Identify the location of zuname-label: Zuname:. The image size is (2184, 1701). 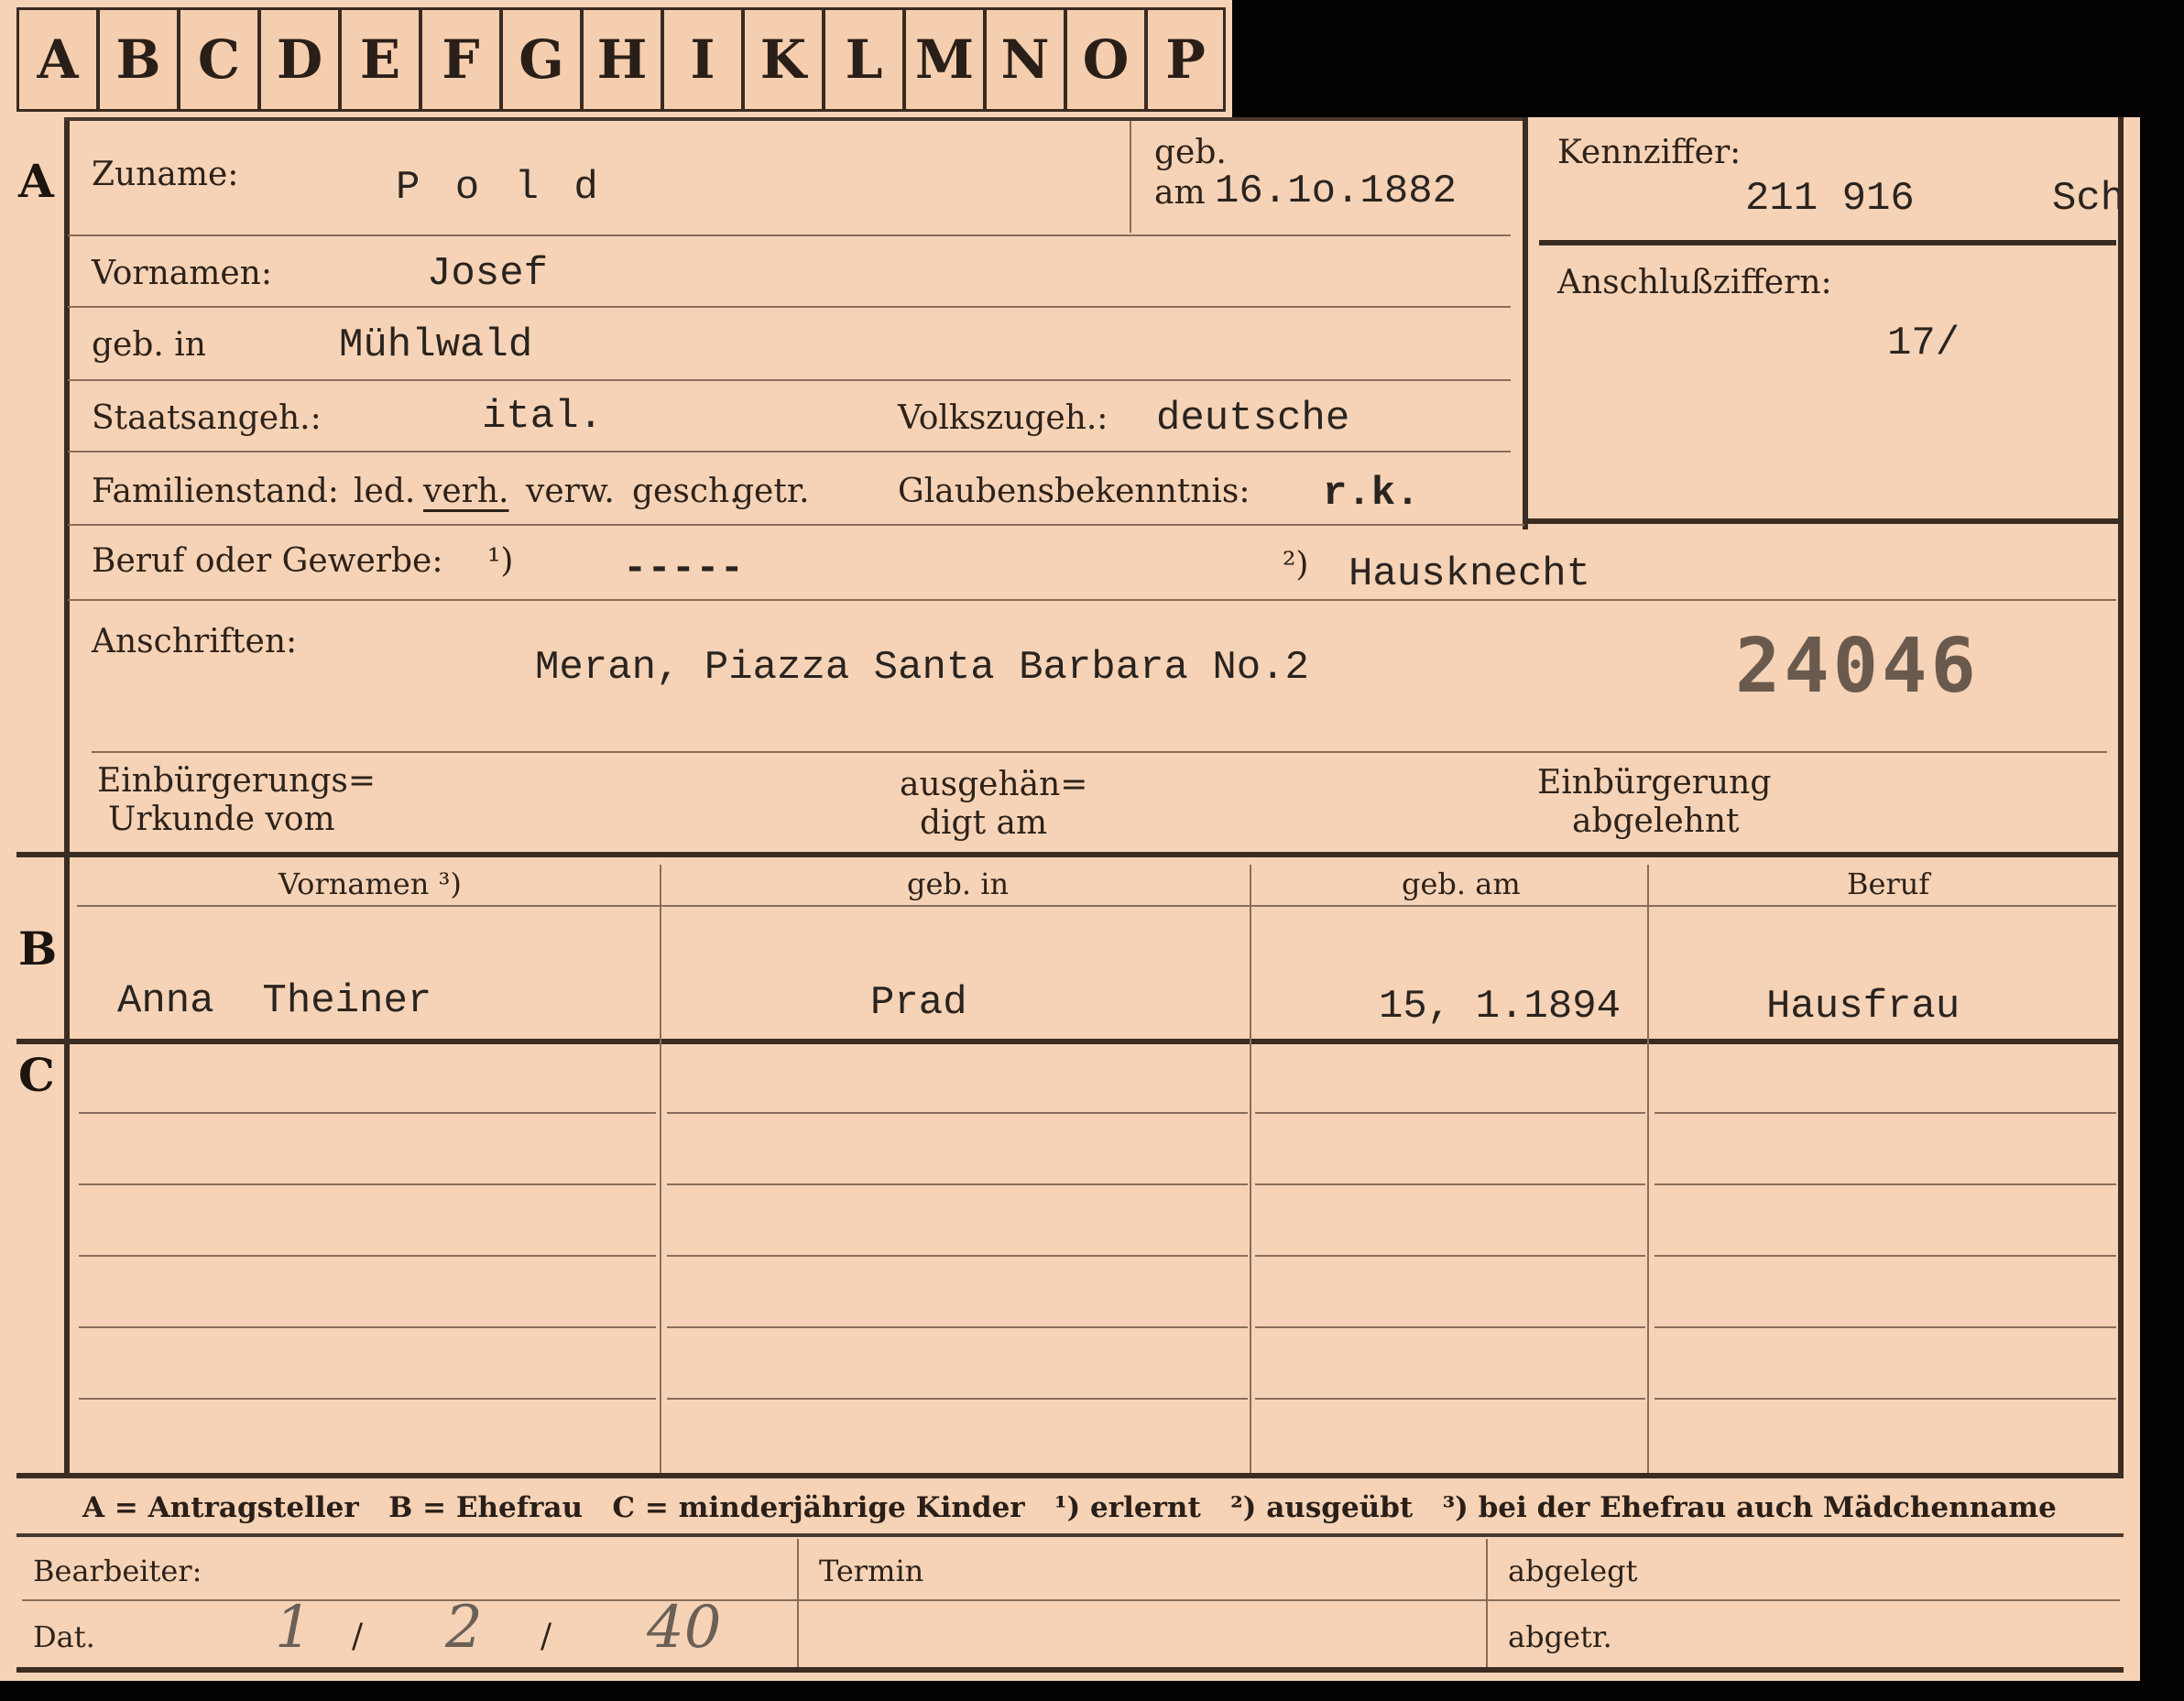
(165, 174).